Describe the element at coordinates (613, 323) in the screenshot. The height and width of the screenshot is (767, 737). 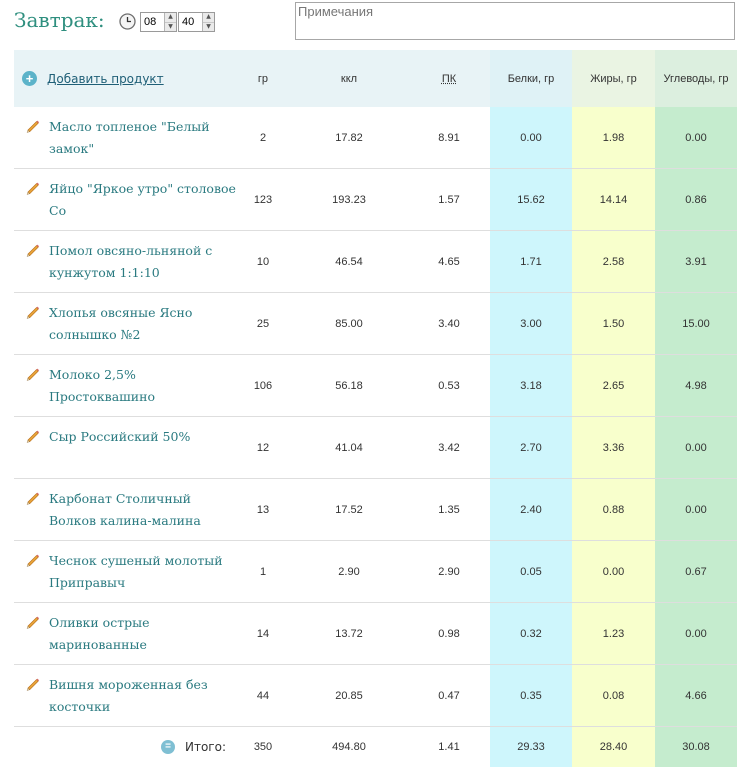
I see `cell-fat: 1.50` at that location.